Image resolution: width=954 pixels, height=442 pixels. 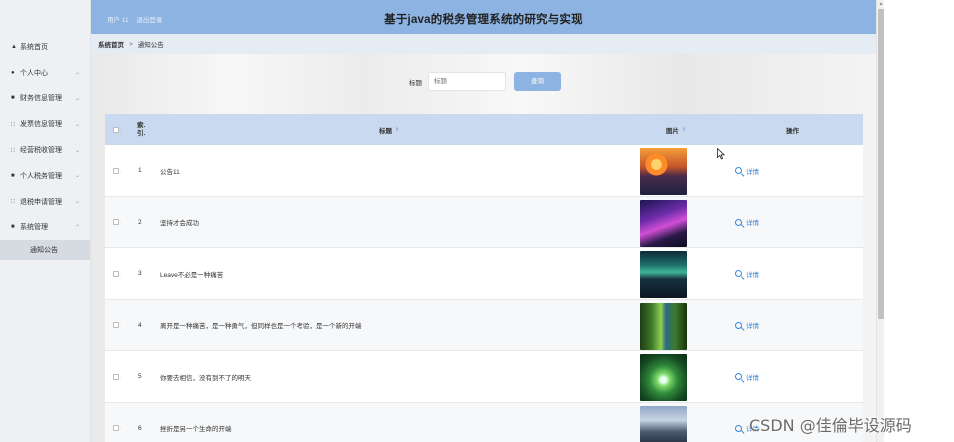 What do you see at coordinates (140, 377) in the screenshot?
I see `row-index: 5` at bounding box center [140, 377].